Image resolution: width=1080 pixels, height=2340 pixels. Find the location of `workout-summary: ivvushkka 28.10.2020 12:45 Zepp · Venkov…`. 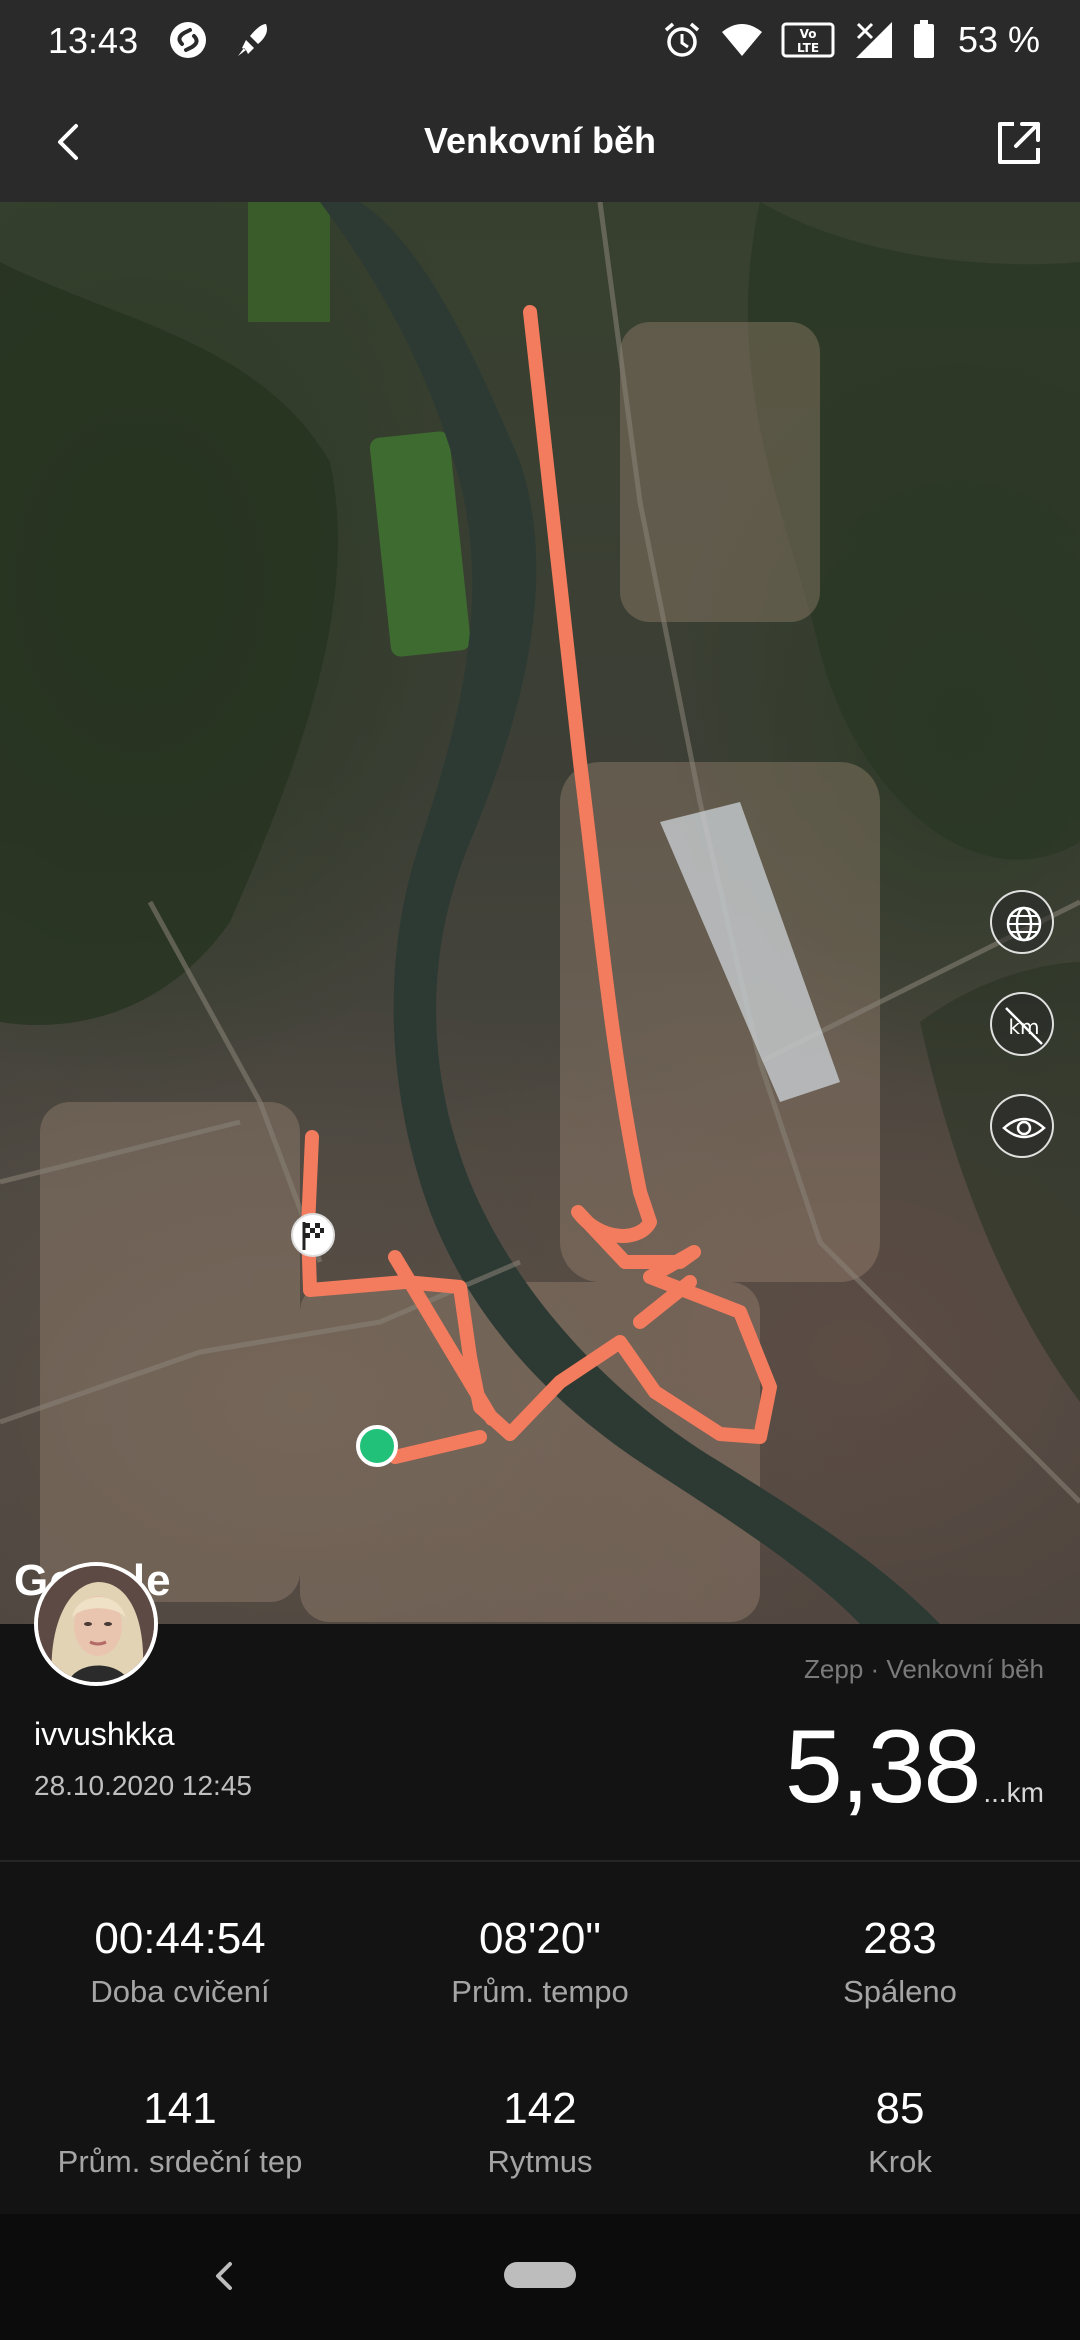

workout-summary: ivvushkka 28.10.2020 12:45 Zepp · Venkov… is located at coordinates (540, 1742).